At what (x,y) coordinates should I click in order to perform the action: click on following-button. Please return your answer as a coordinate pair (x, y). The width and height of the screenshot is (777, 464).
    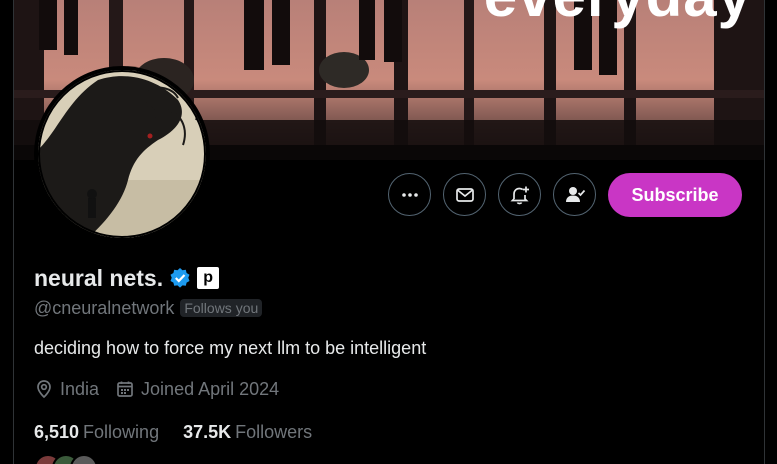
    Looking at the image, I should click on (574, 194).